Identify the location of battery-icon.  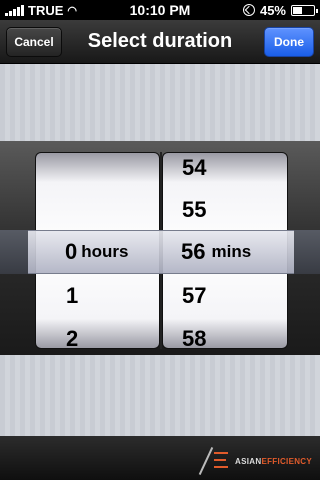
(304, 10).